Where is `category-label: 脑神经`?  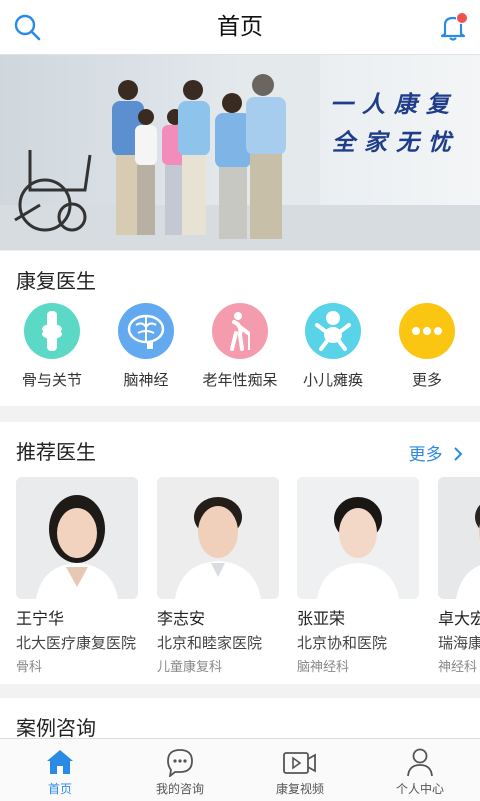
category-label: 脑神经 is located at coordinates (146, 380).